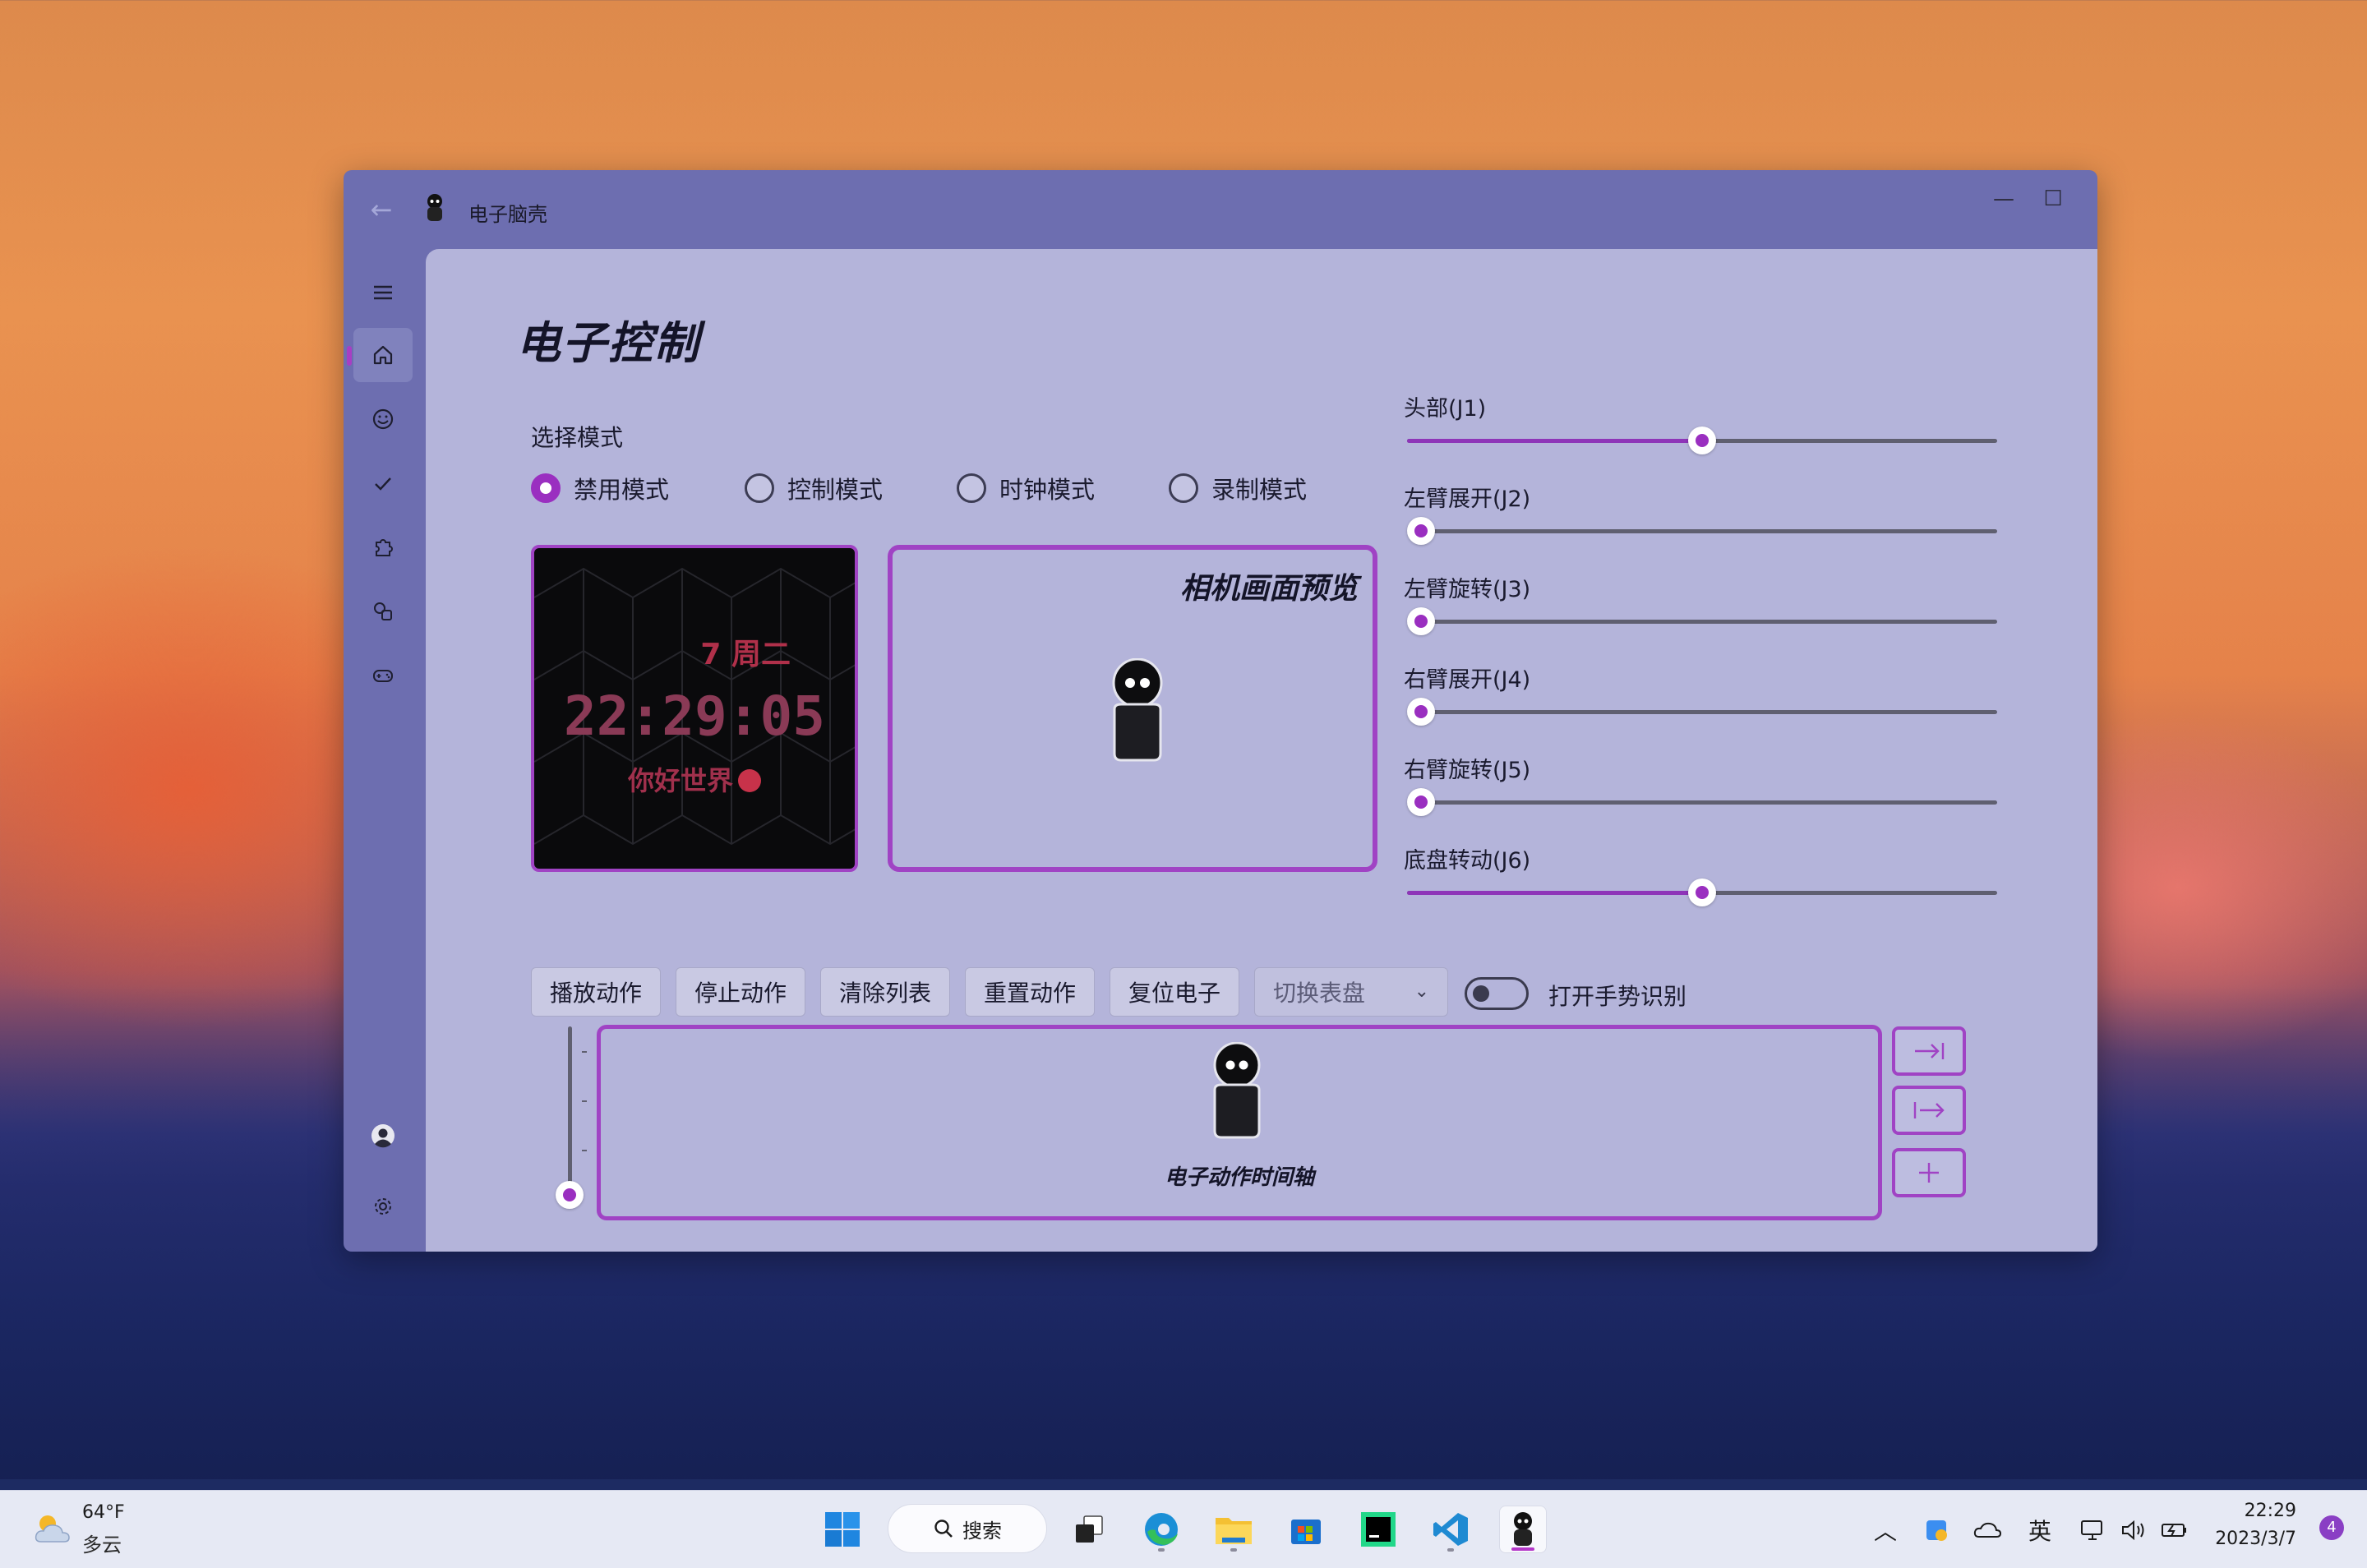 This screenshot has width=2367, height=1568. What do you see at coordinates (1030, 992) in the screenshot?
I see `reset-action-button: 重置动作` at bounding box center [1030, 992].